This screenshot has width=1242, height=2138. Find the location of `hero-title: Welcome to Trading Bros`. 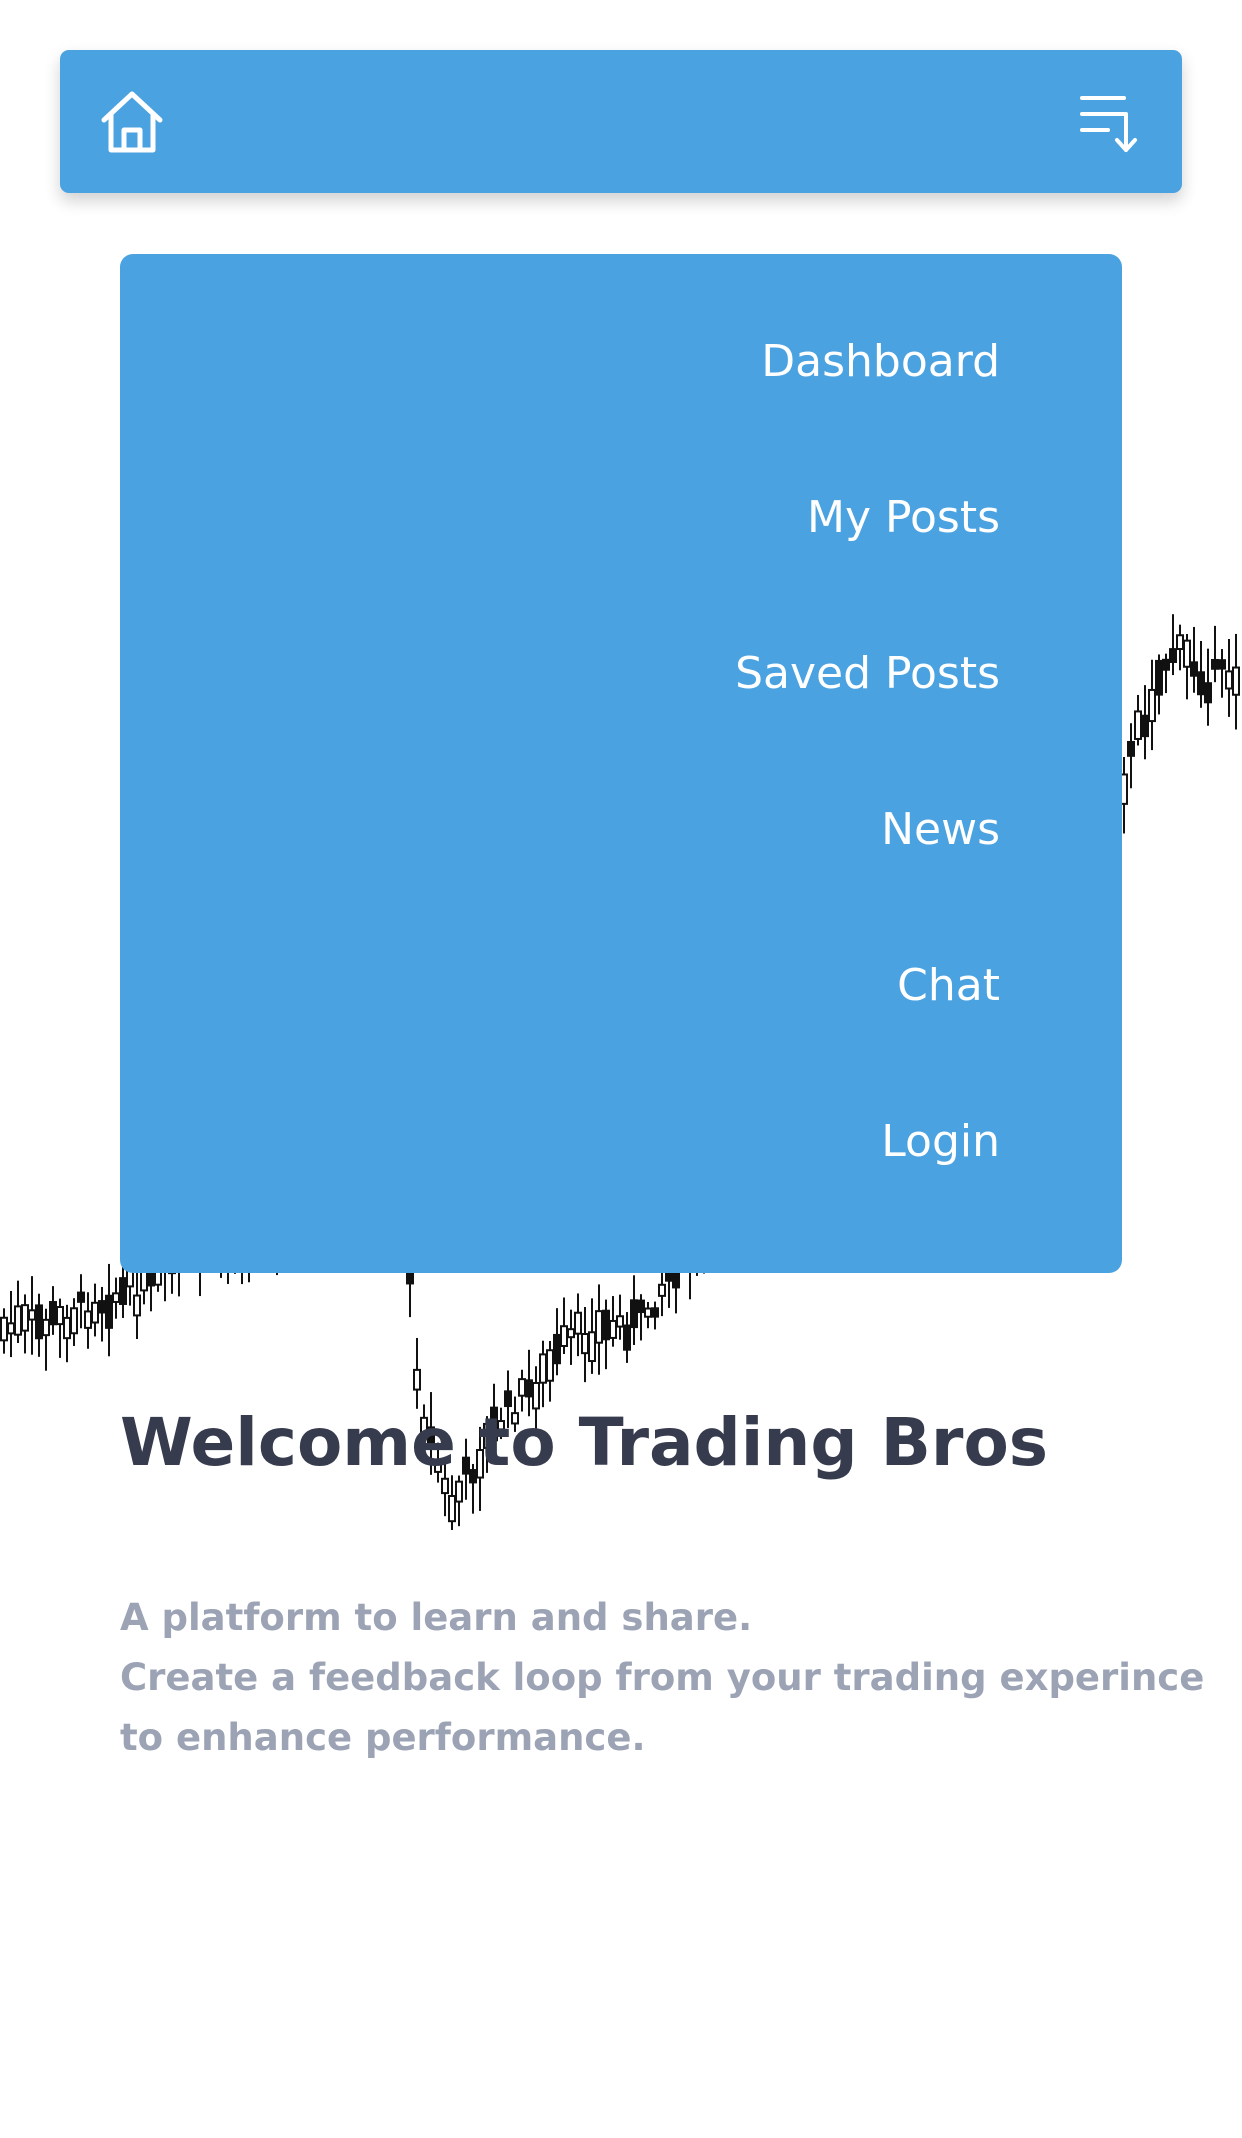

hero-title: Welcome to Trading Bros is located at coordinates (584, 1442).